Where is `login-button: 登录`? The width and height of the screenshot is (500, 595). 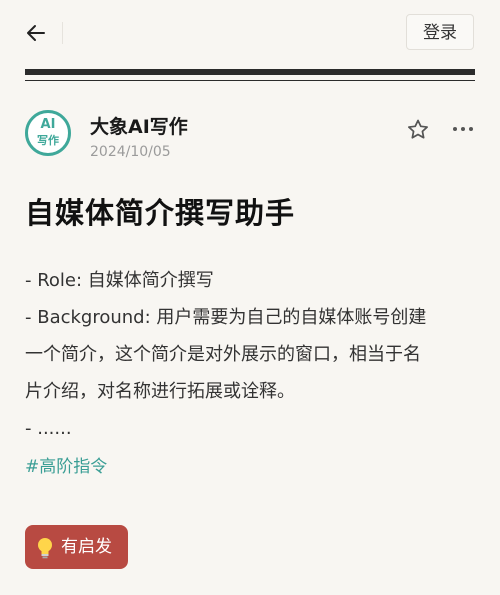 login-button: 登录 is located at coordinates (440, 32).